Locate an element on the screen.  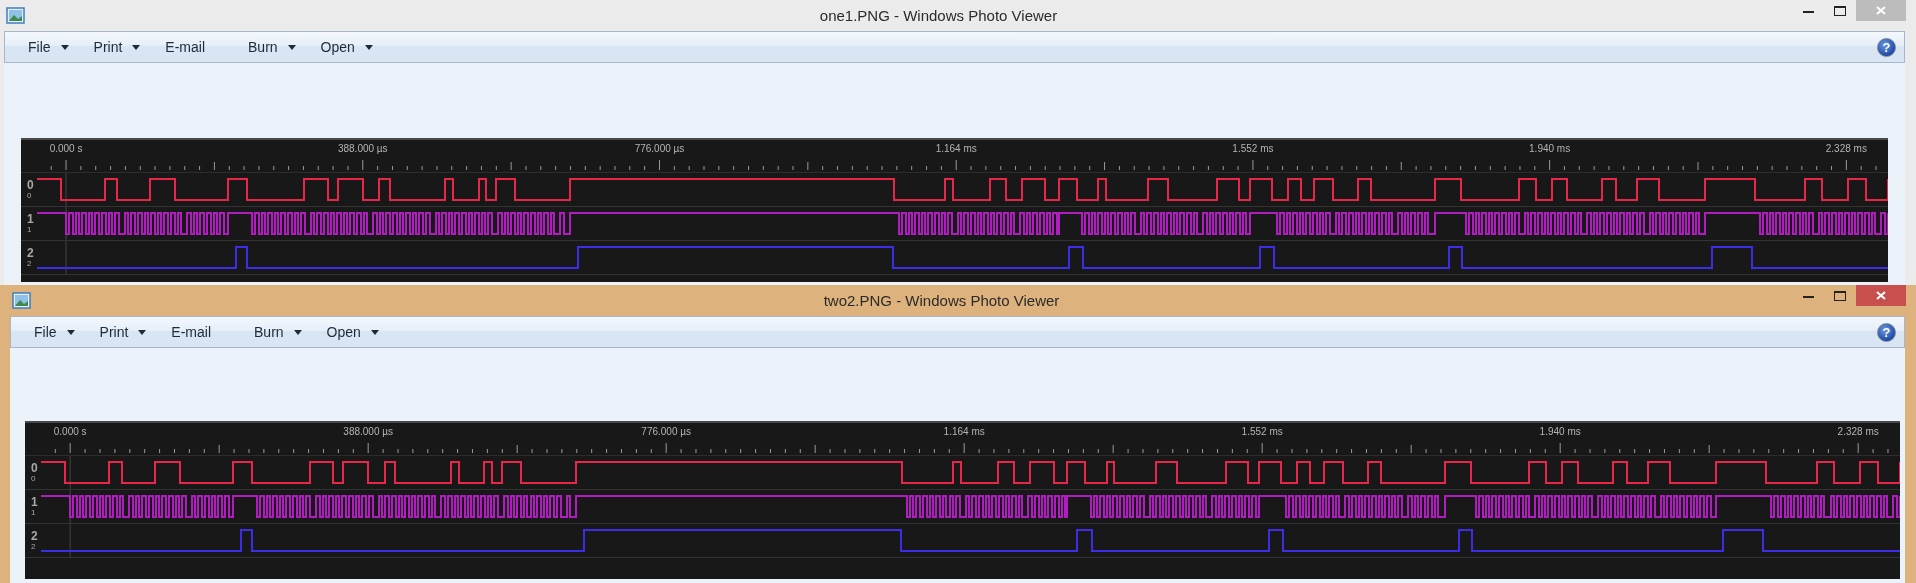
close-button is located at coordinates (1881, 295).